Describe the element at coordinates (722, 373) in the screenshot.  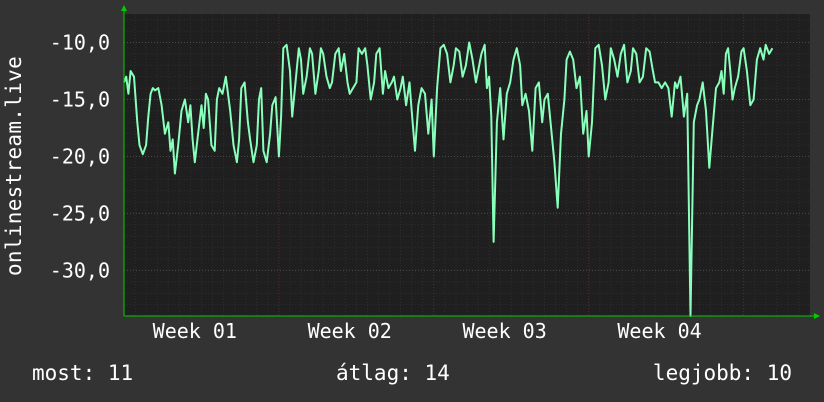
I see `footer-best: legjobb: 10` at that location.